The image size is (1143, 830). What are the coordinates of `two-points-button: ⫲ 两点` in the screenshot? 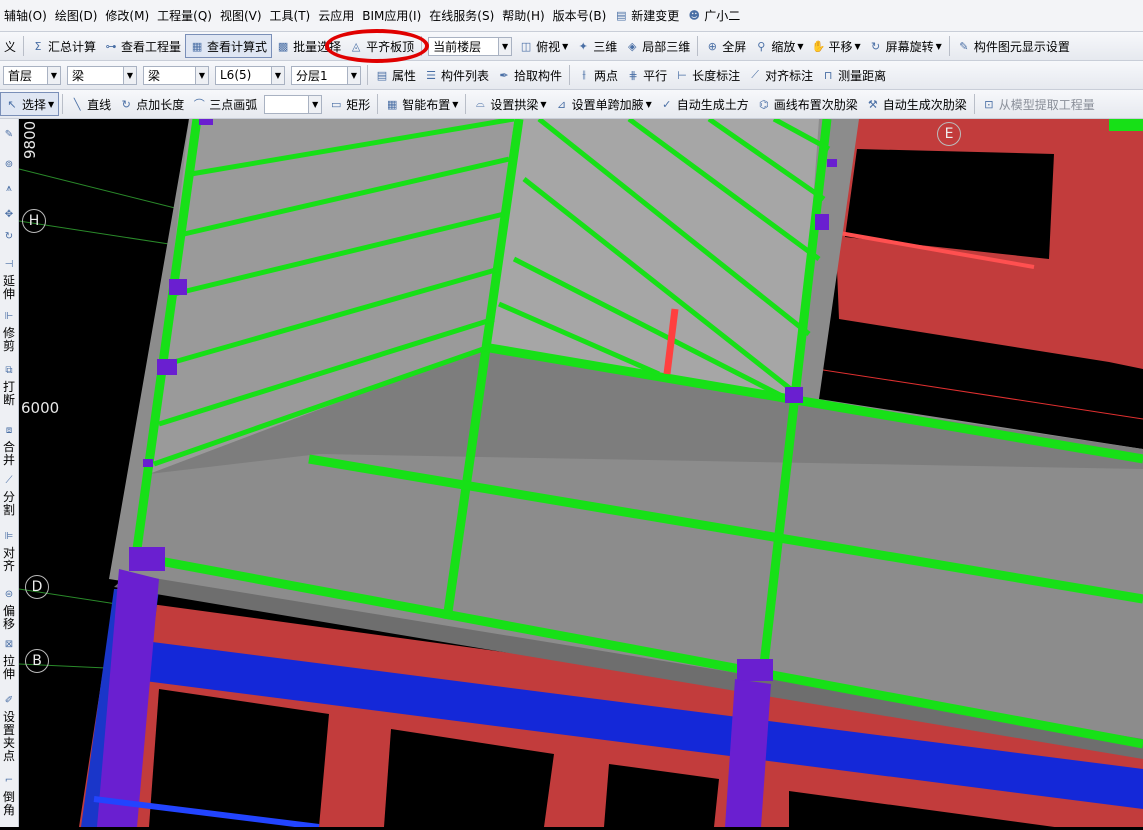 It's located at (597, 75).